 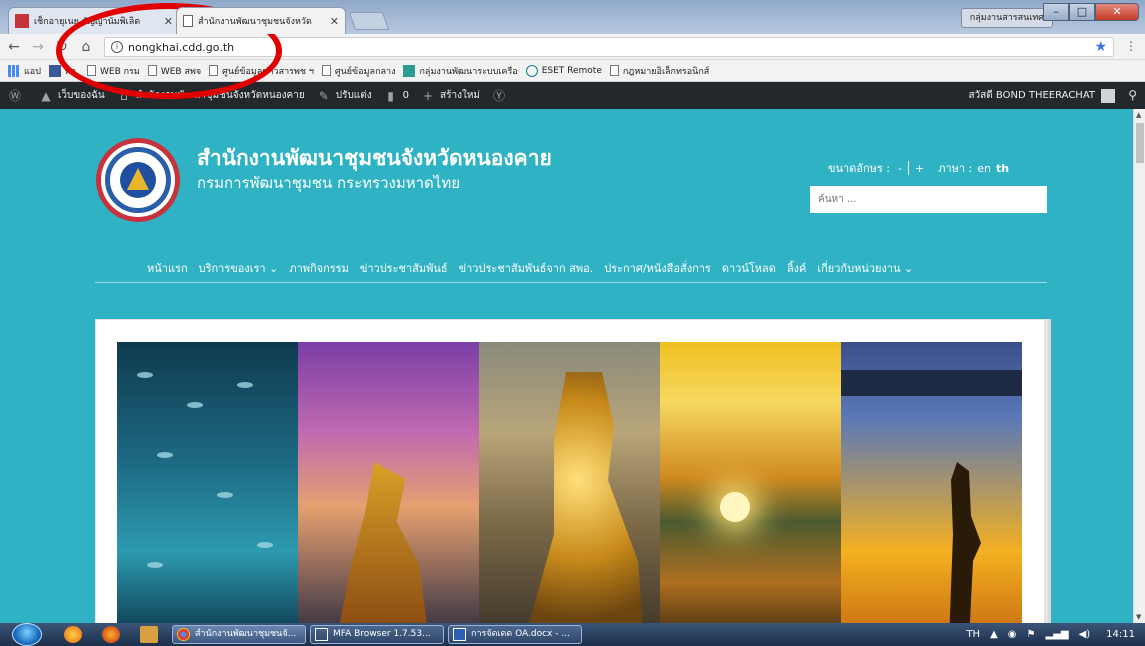 I want to click on bookmark-item: กลุ่มงานพัฒนาระบบเครือ, so click(x=460, y=71).